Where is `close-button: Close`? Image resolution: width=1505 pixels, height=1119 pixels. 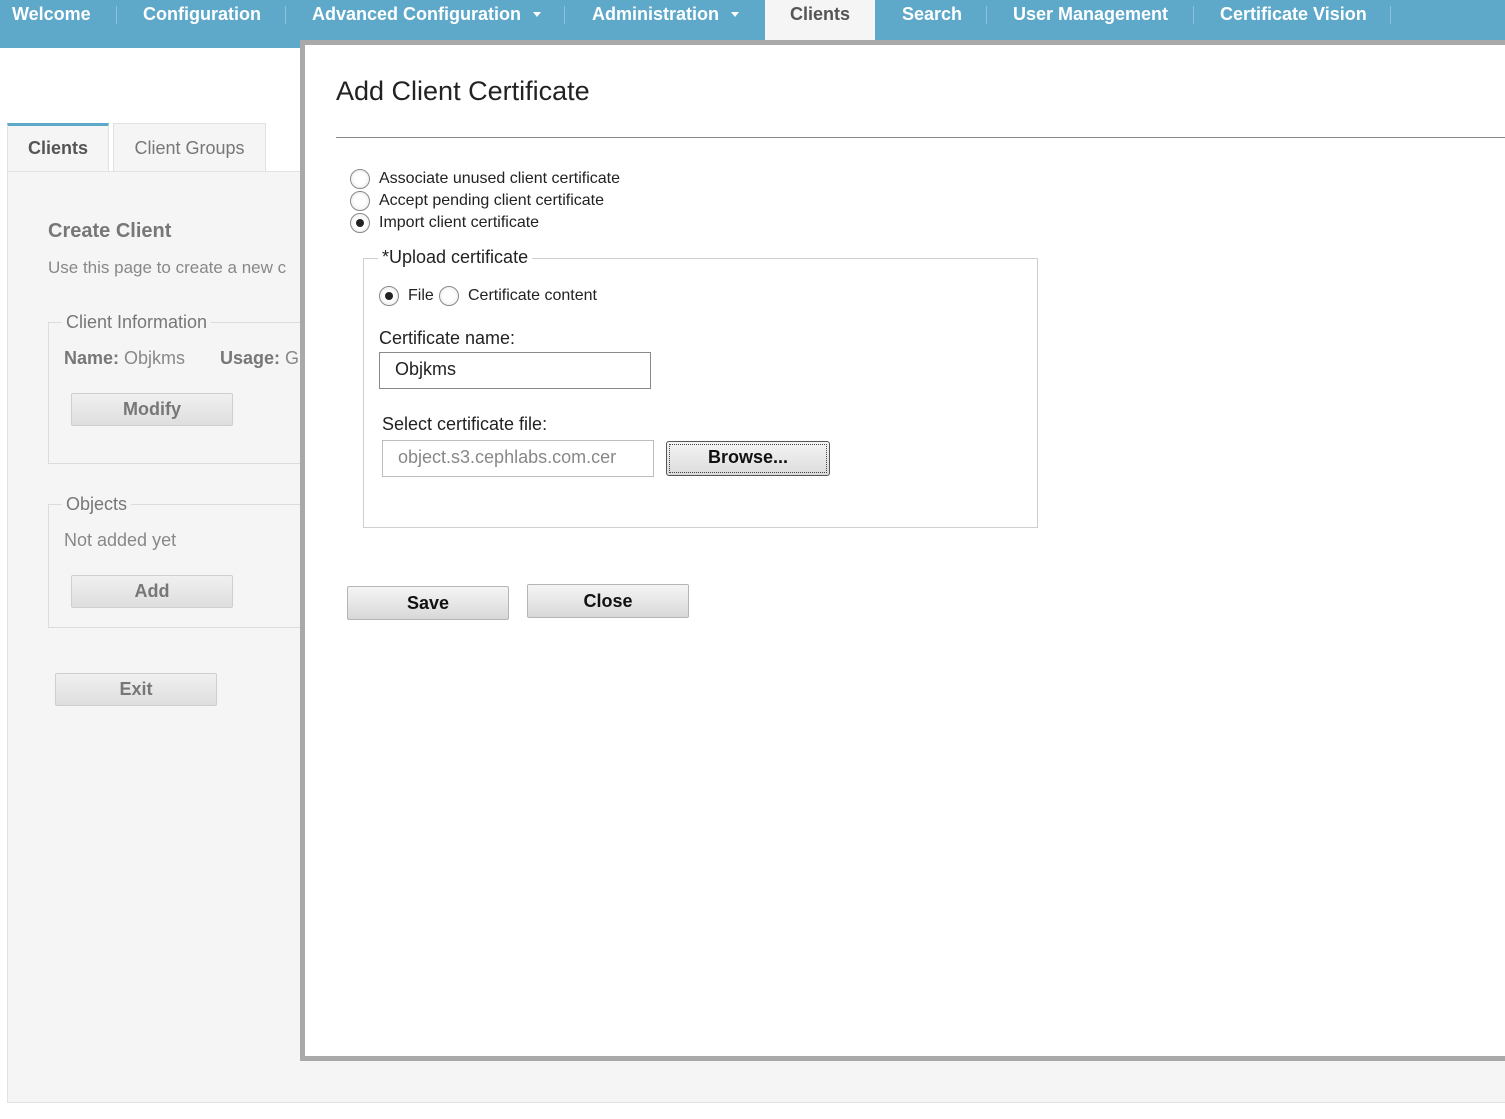 close-button: Close is located at coordinates (608, 601).